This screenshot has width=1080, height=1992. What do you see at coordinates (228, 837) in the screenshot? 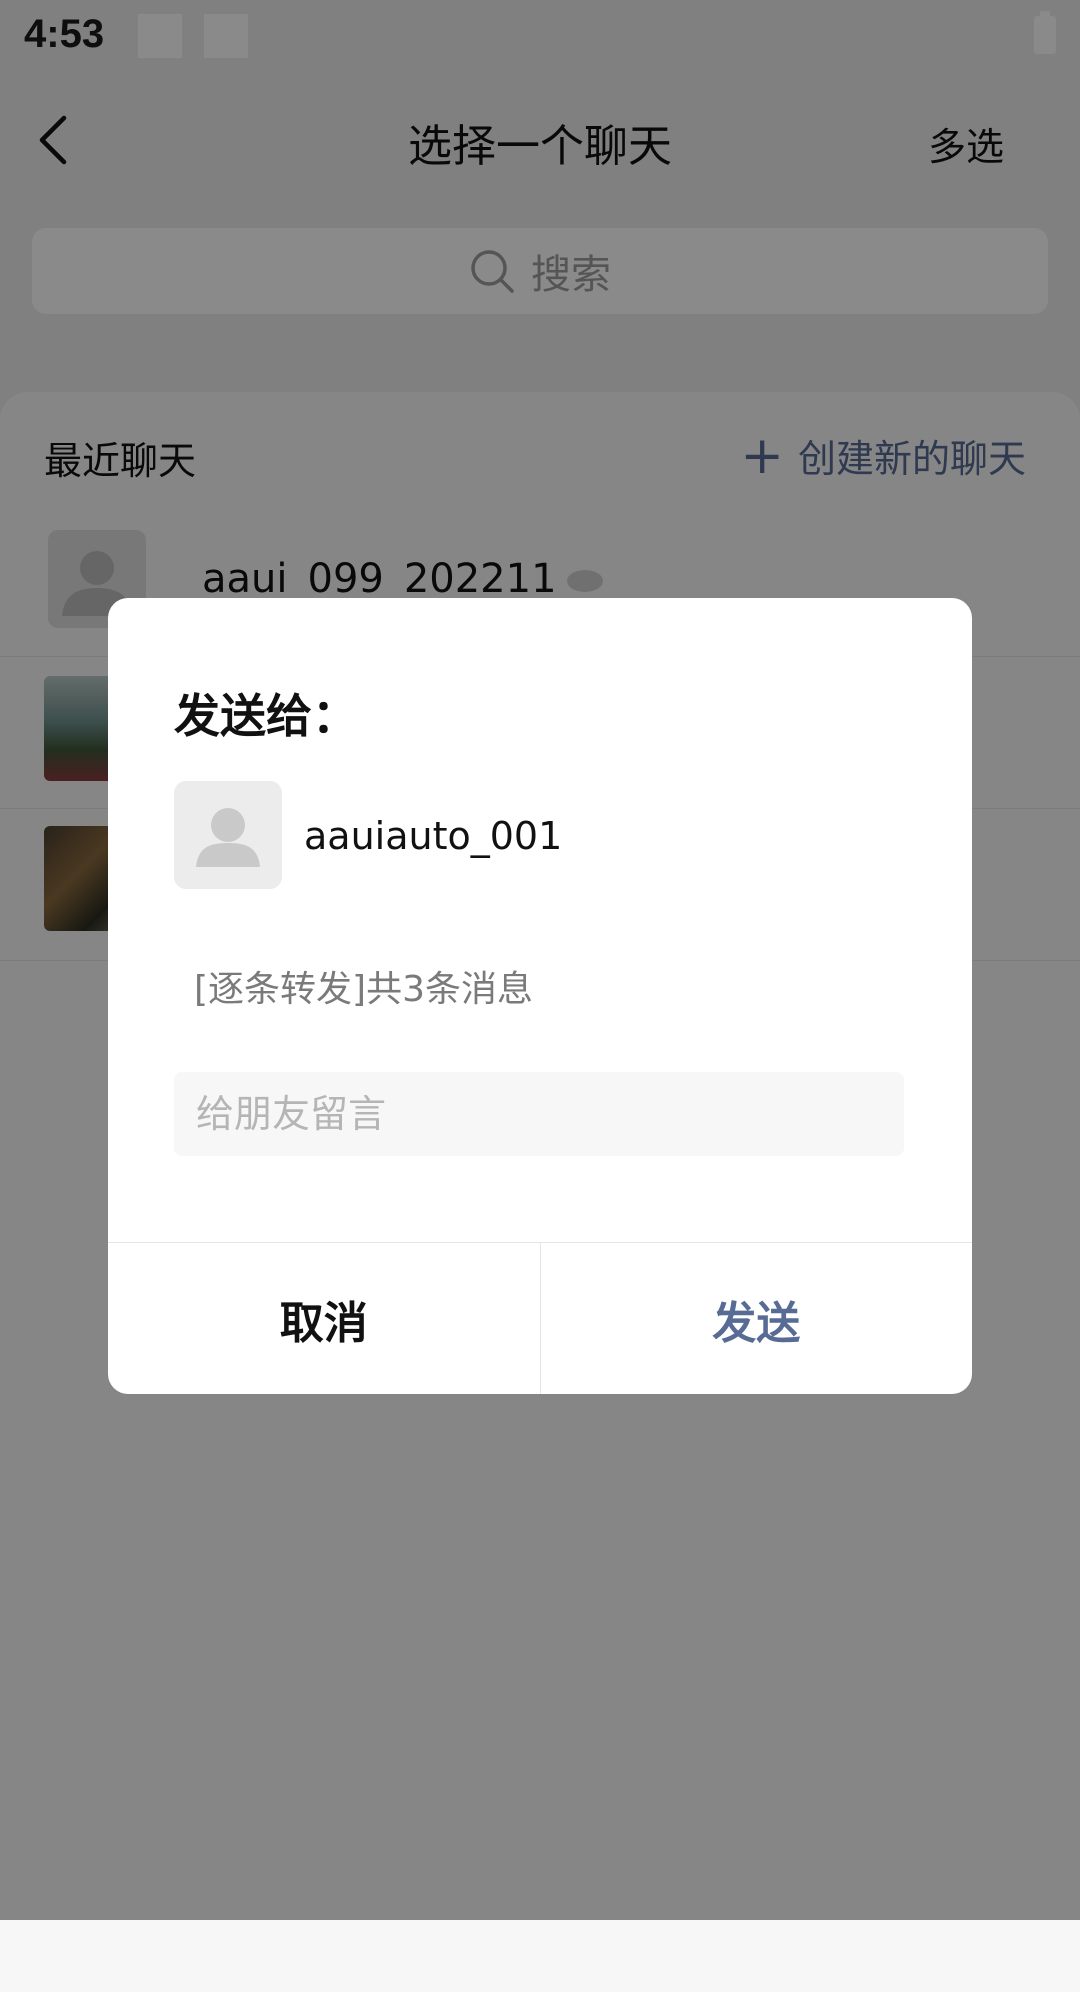
I see `default-avatar-icon` at bounding box center [228, 837].